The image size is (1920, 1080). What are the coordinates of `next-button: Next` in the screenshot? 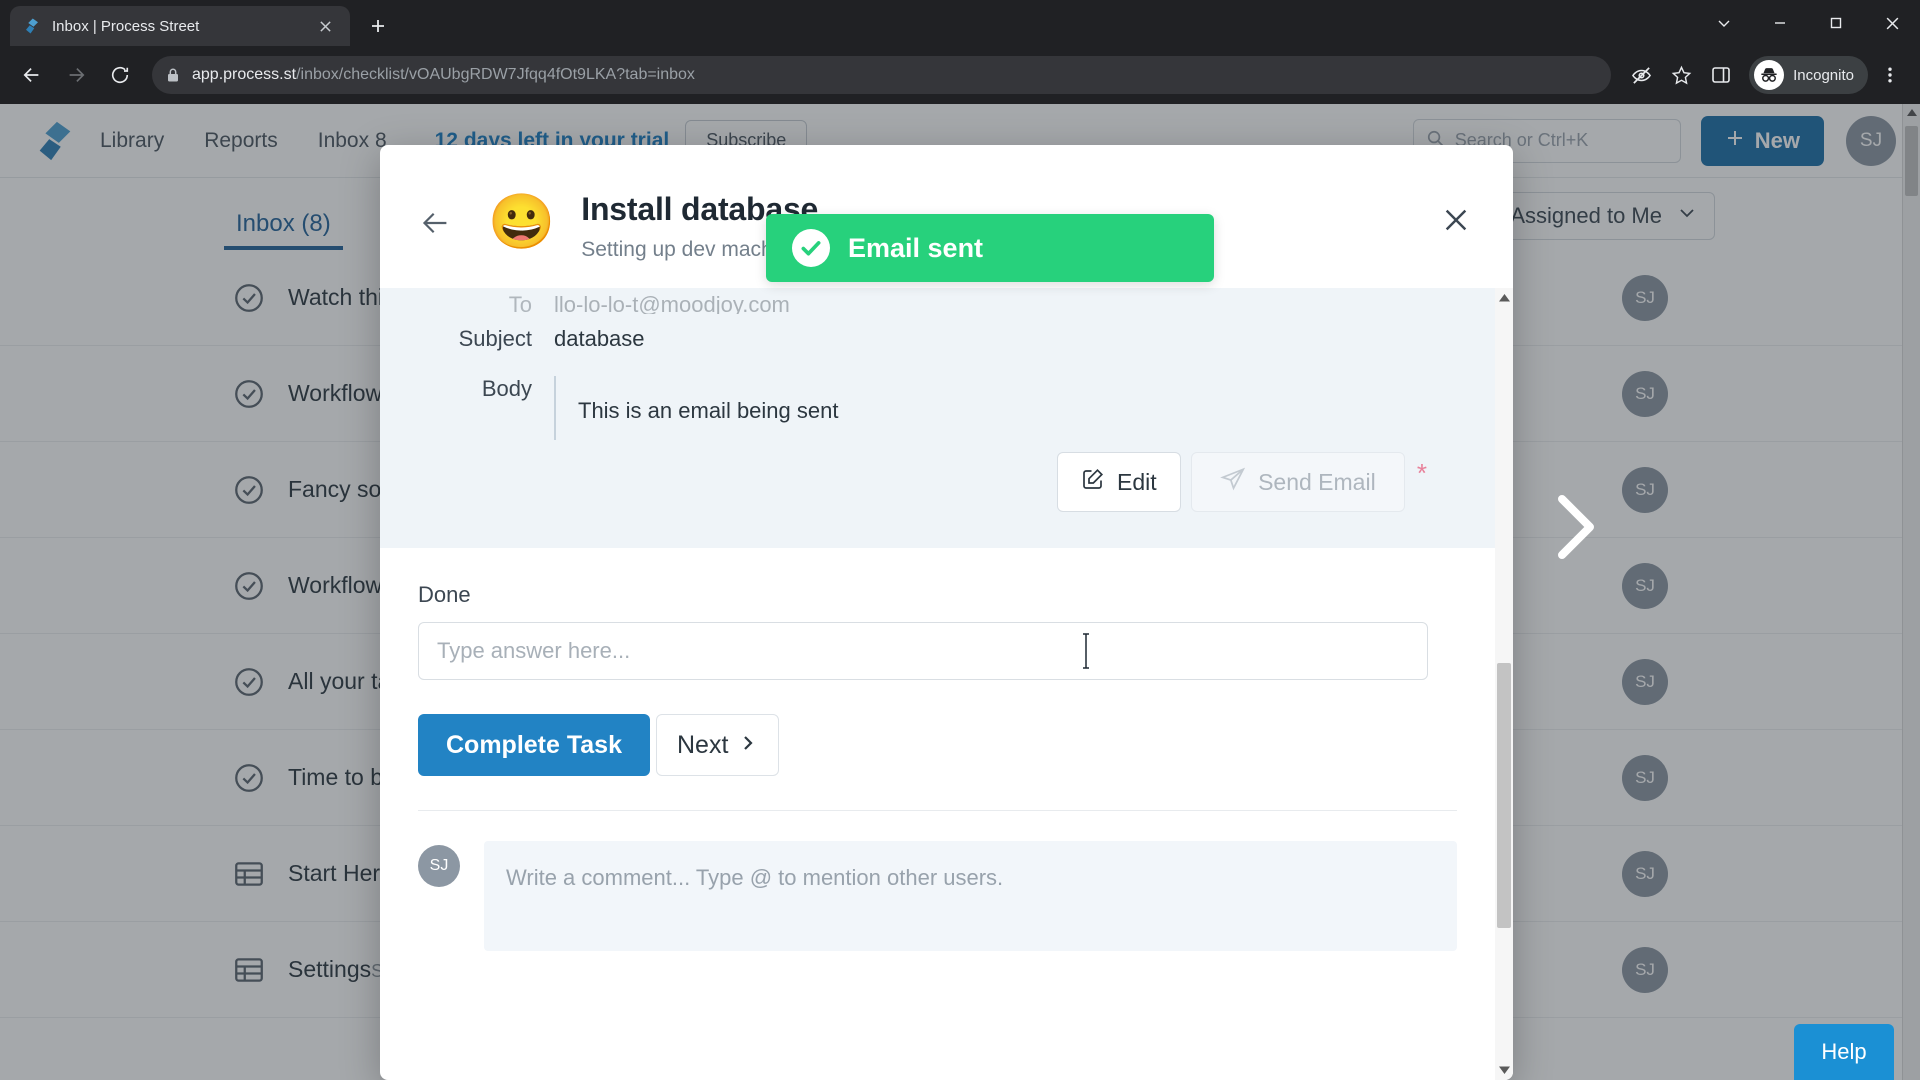 It's located at (717, 745).